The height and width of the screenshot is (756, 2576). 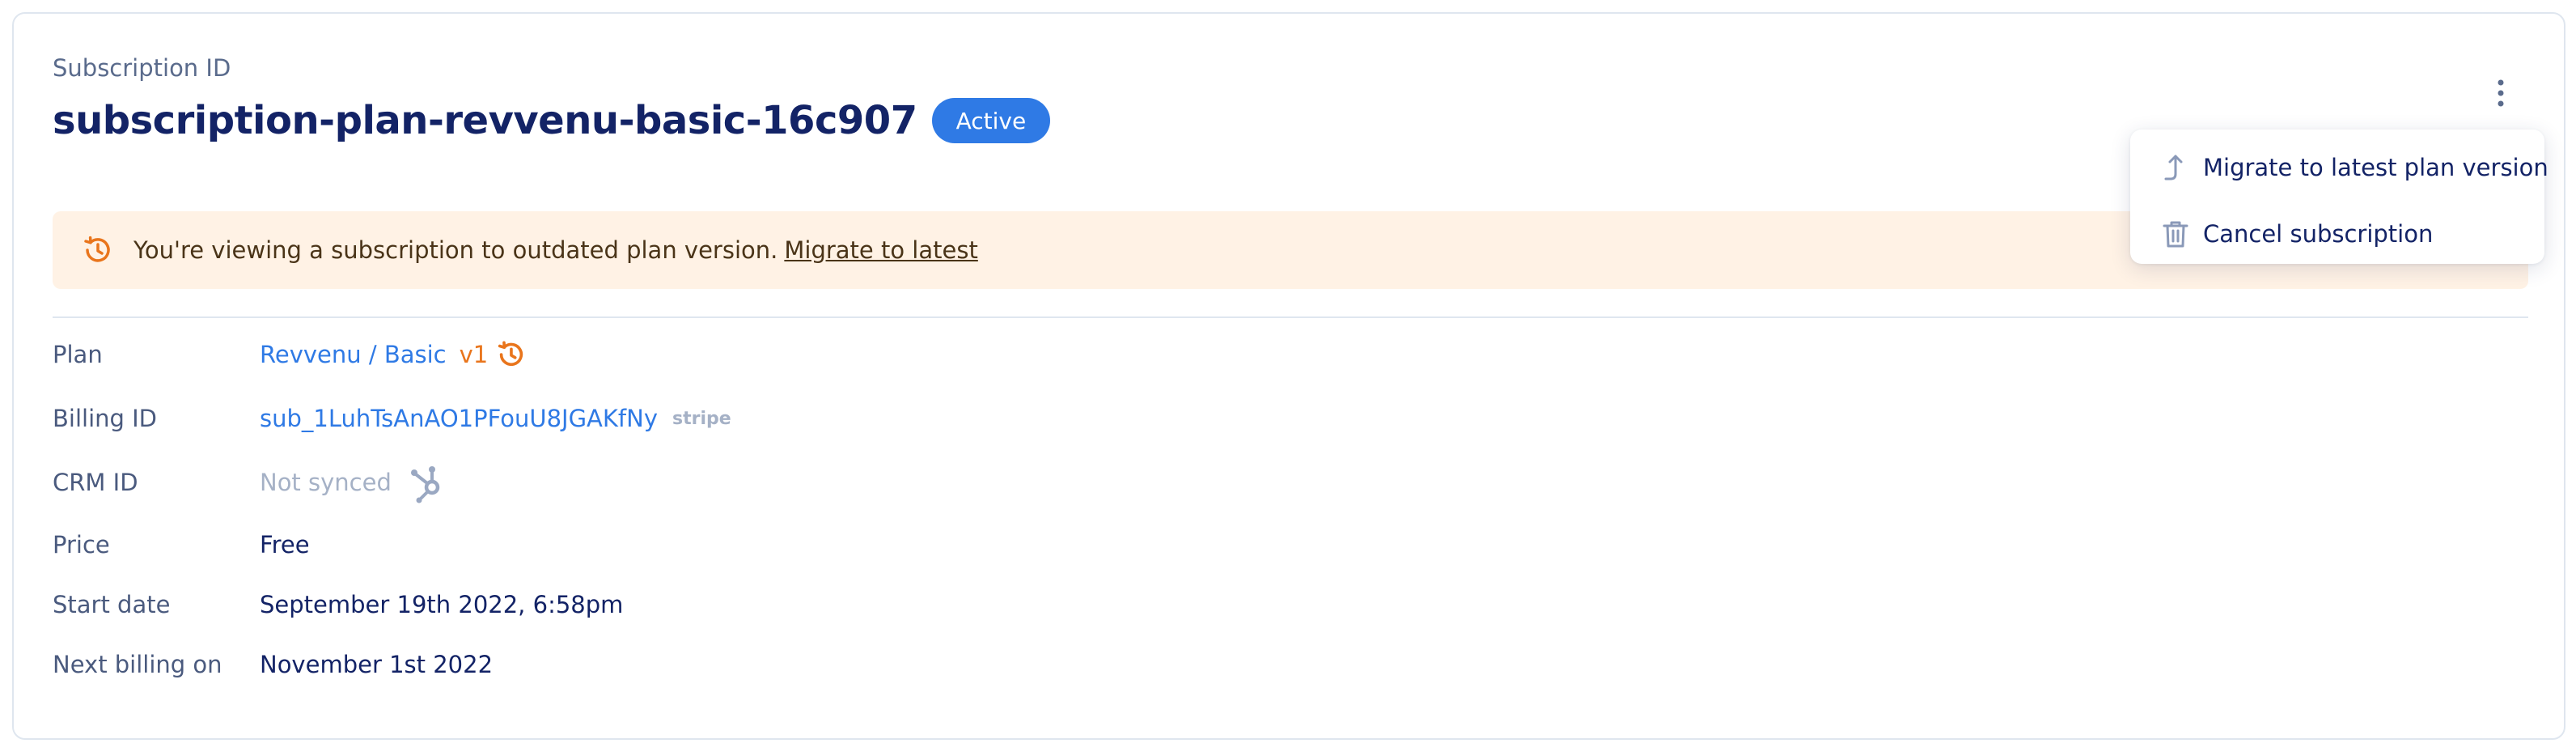 I want to click on plan-link: Revvenu / Basic, so click(x=353, y=354).